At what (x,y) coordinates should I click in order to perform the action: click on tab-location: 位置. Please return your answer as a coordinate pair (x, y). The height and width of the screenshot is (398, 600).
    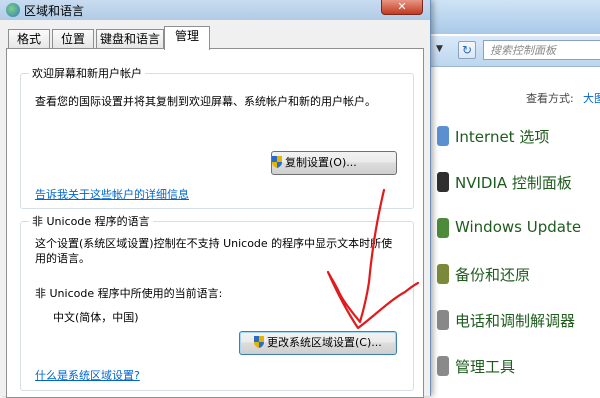
    Looking at the image, I should click on (73, 38).